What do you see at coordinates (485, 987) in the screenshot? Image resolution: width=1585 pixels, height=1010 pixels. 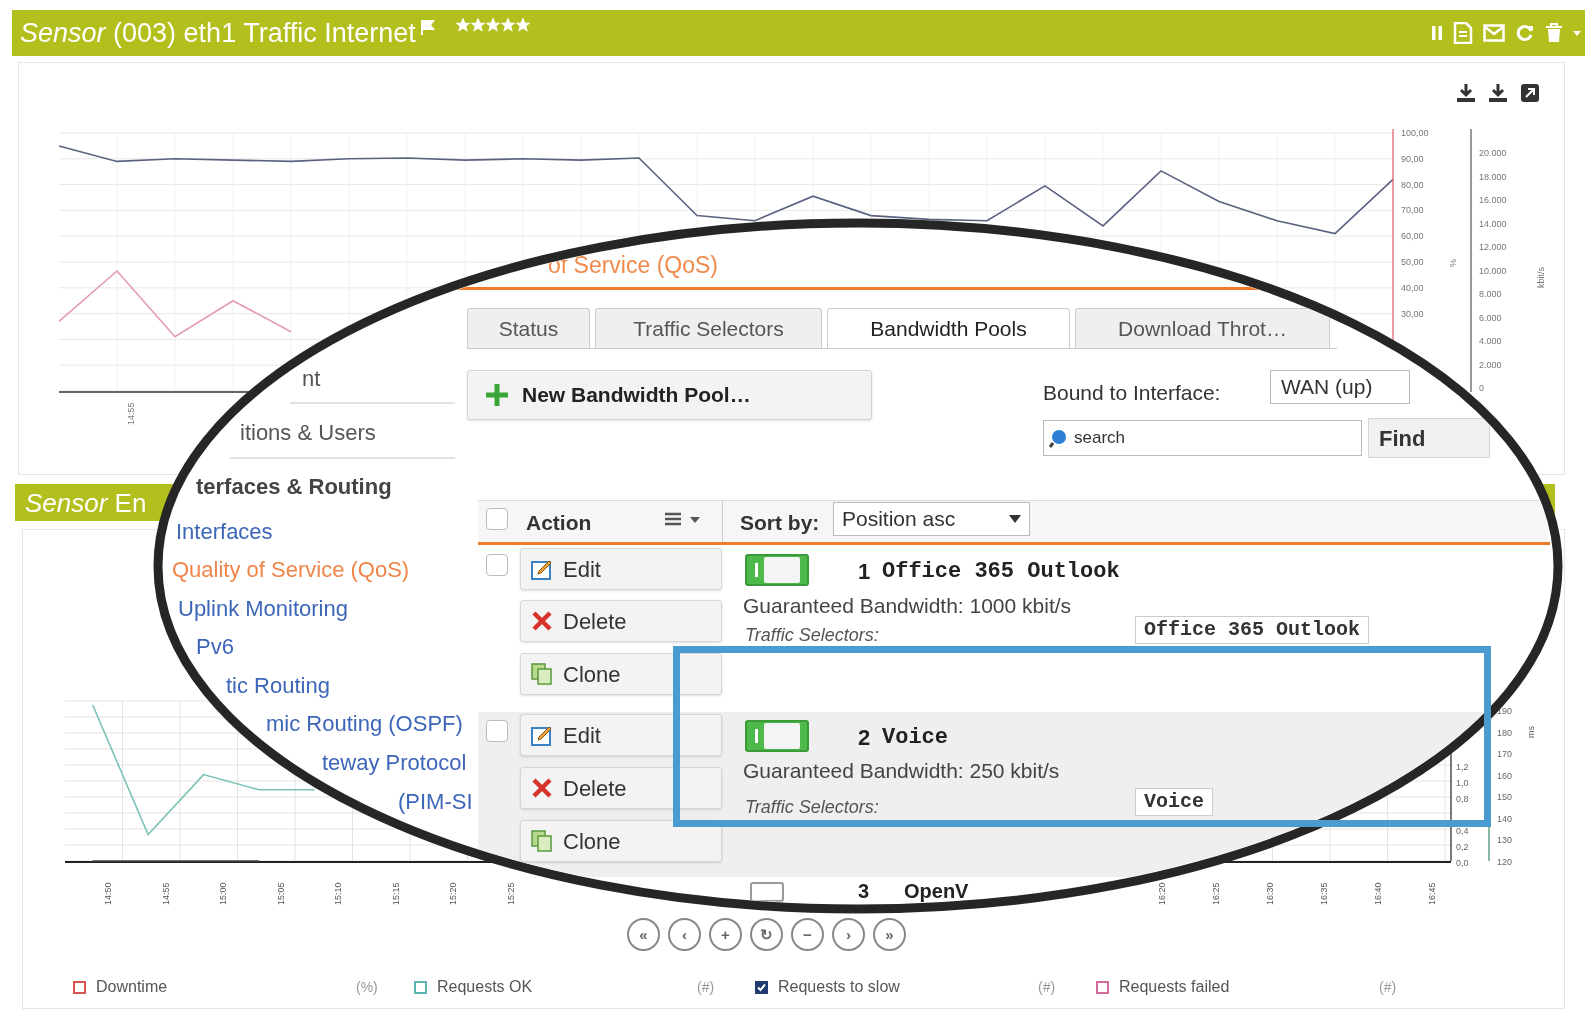 I see `legend-label: Requests OK` at bounding box center [485, 987].